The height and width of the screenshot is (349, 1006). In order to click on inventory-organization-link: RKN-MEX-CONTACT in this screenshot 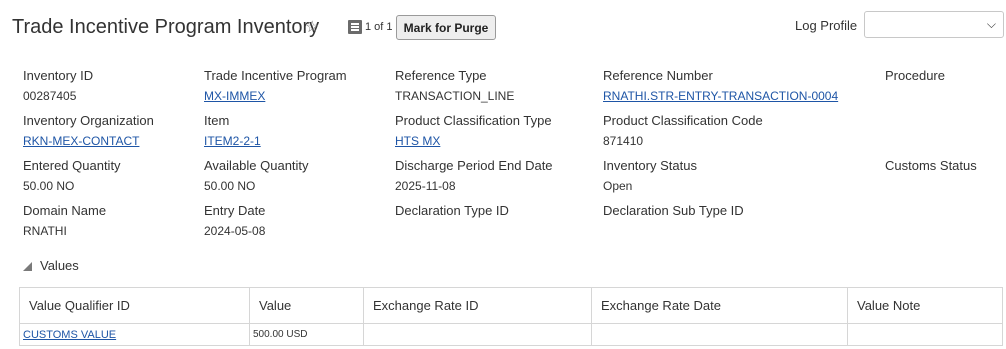, I will do `click(88, 141)`.